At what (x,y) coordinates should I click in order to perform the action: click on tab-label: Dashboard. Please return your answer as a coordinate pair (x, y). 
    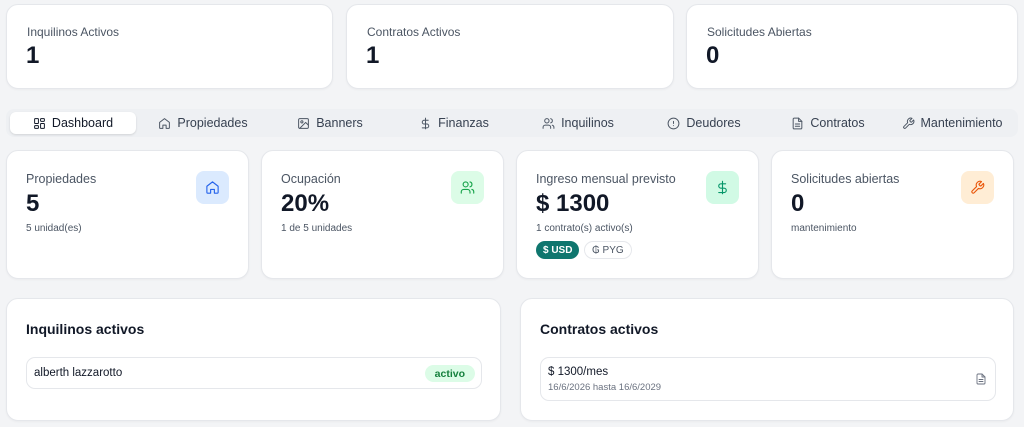
    Looking at the image, I should click on (82, 123).